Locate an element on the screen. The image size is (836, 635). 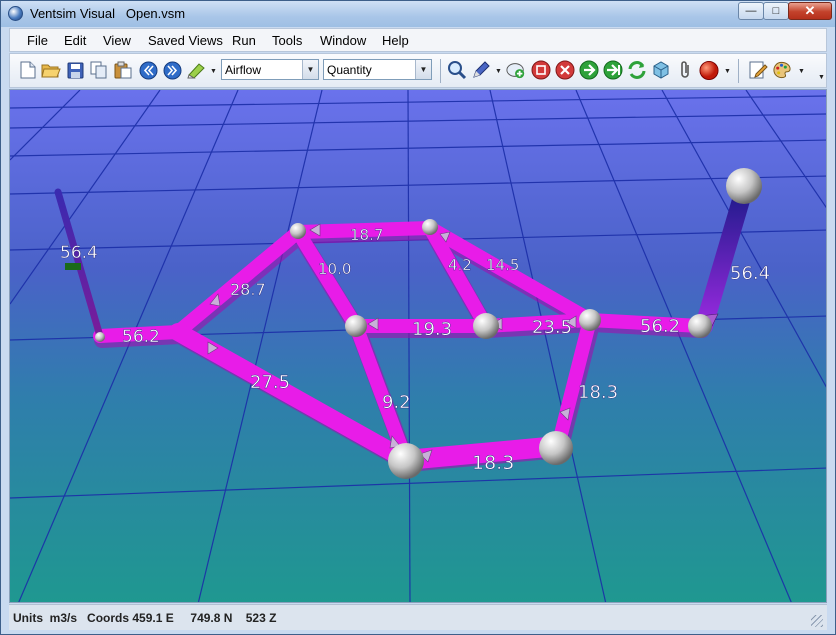
draw-pen-icon is located at coordinates (481, 70).